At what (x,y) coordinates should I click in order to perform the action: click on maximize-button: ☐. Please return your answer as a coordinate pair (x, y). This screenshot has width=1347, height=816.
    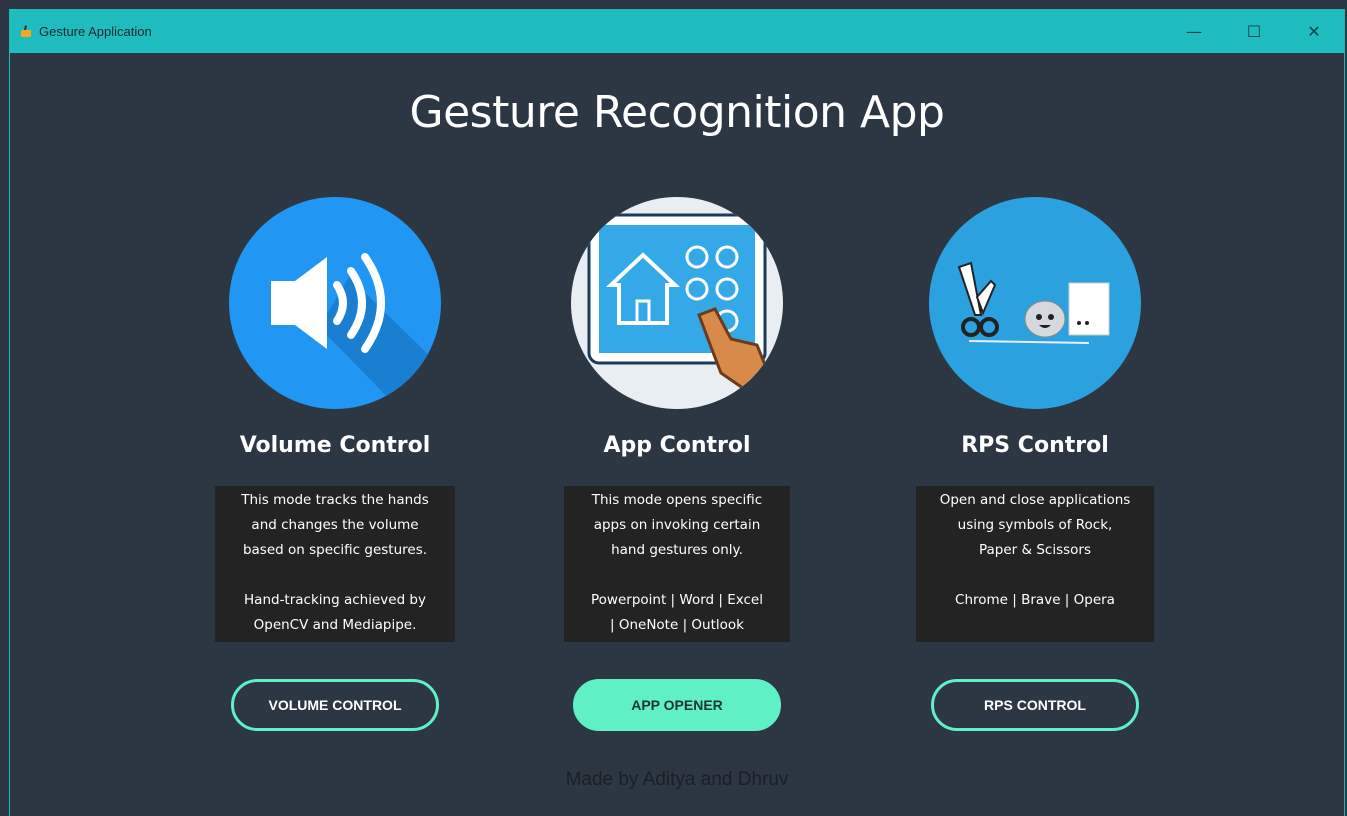
    Looking at the image, I should click on (1254, 31).